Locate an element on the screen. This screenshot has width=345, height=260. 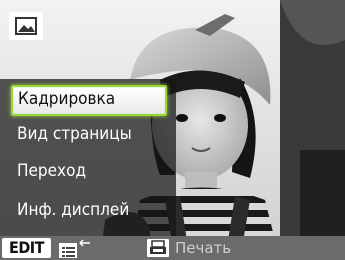
image-mode-icon is located at coordinates (26, 26).